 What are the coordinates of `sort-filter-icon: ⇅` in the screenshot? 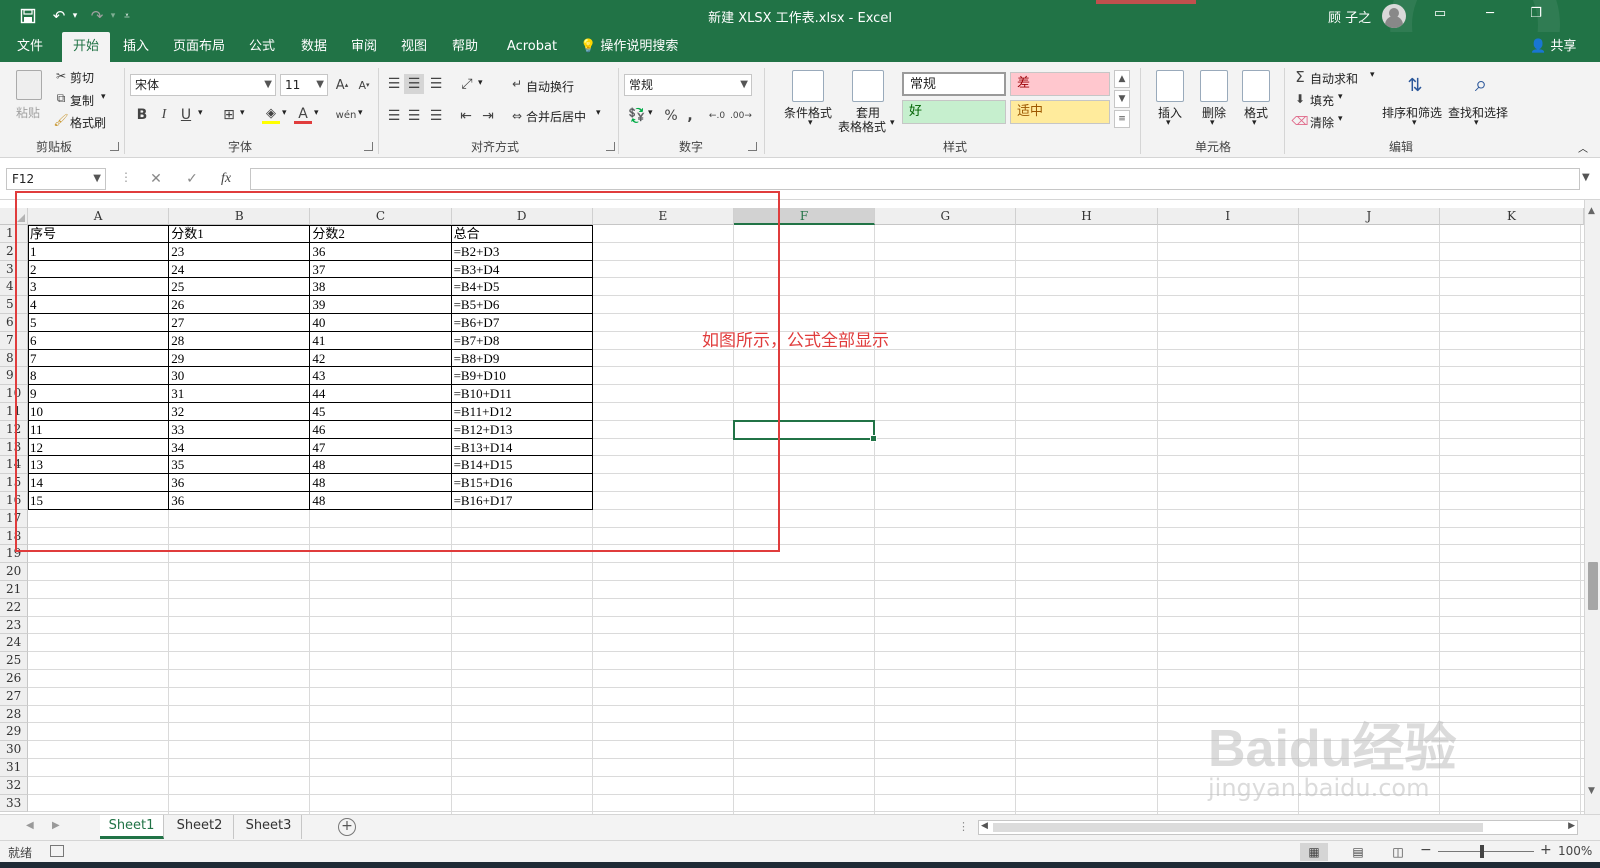 It's located at (1415, 85).